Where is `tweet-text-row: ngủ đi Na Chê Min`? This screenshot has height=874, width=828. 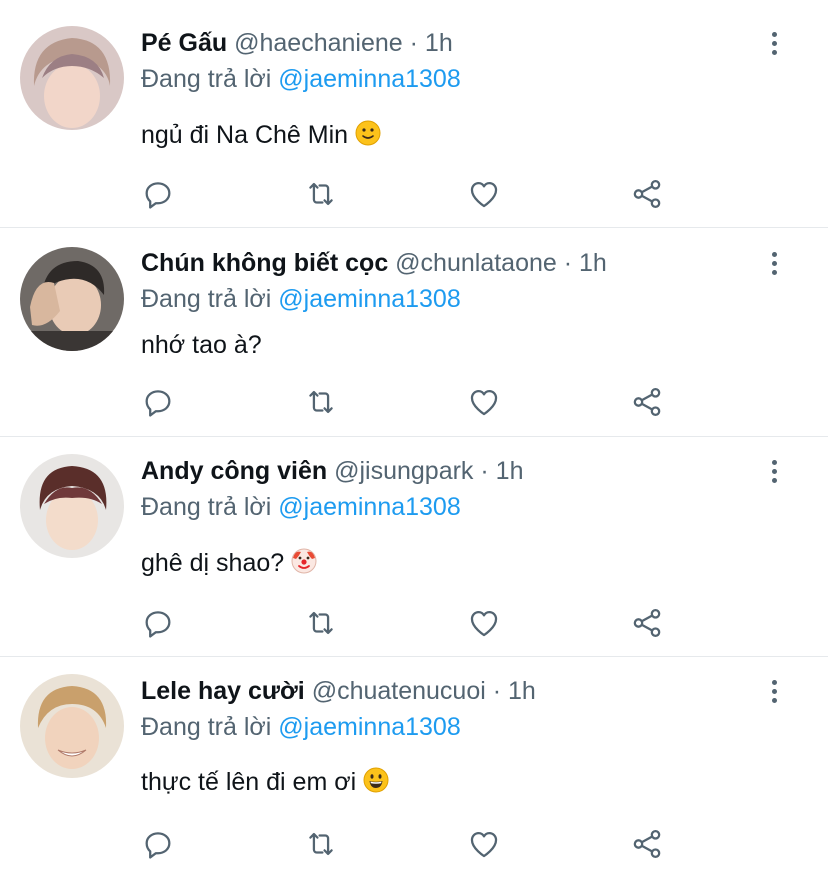
tweet-text-row: ngủ đi Na Chê Min is located at coordinates (261, 136).